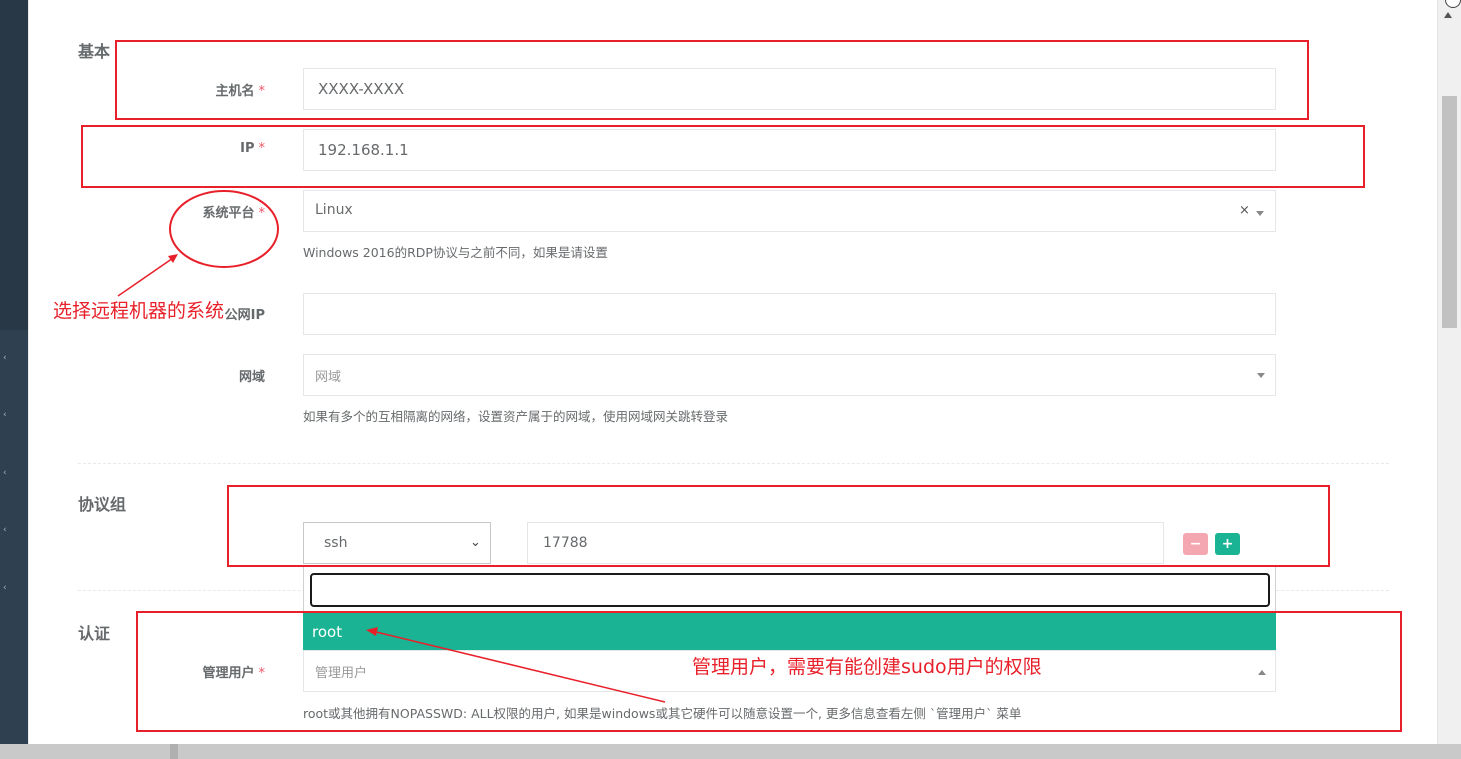 This screenshot has width=1461, height=759. What do you see at coordinates (174, 751) in the screenshot?
I see `bottom-bar-segment` at bounding box center [174, 751].